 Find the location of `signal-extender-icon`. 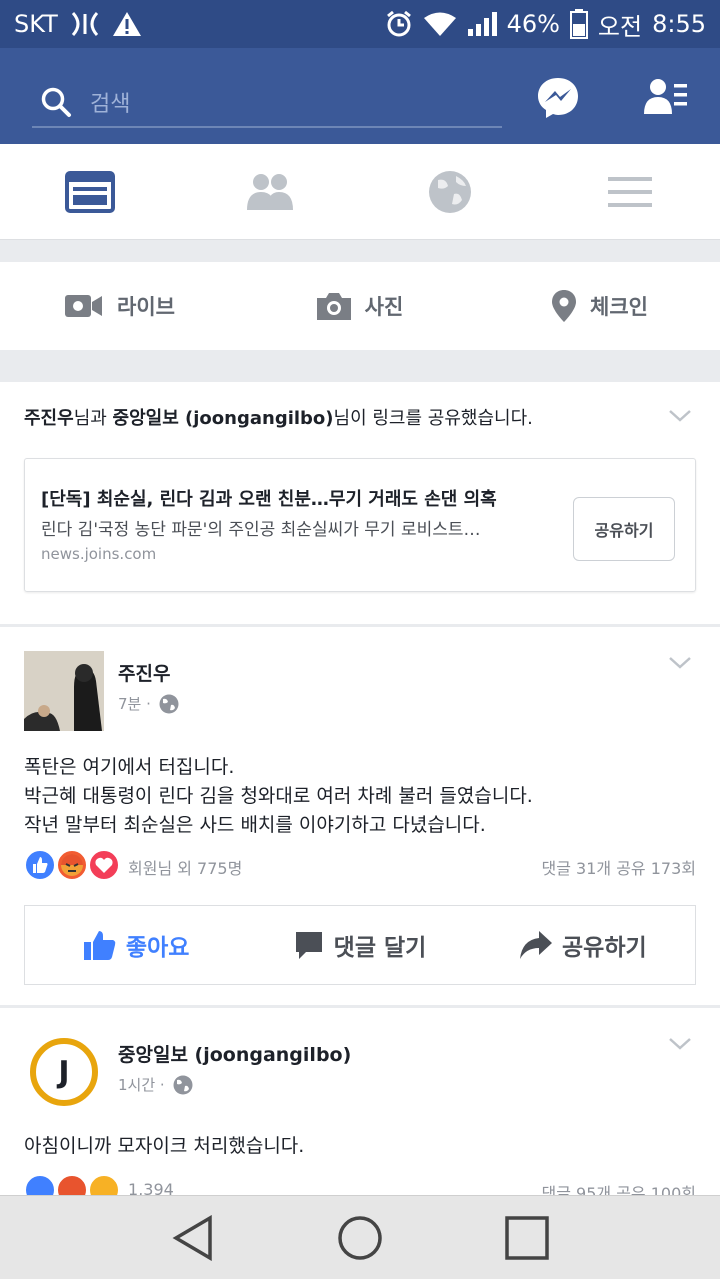

signal-extender-icon is located at coordinates (84, 24).